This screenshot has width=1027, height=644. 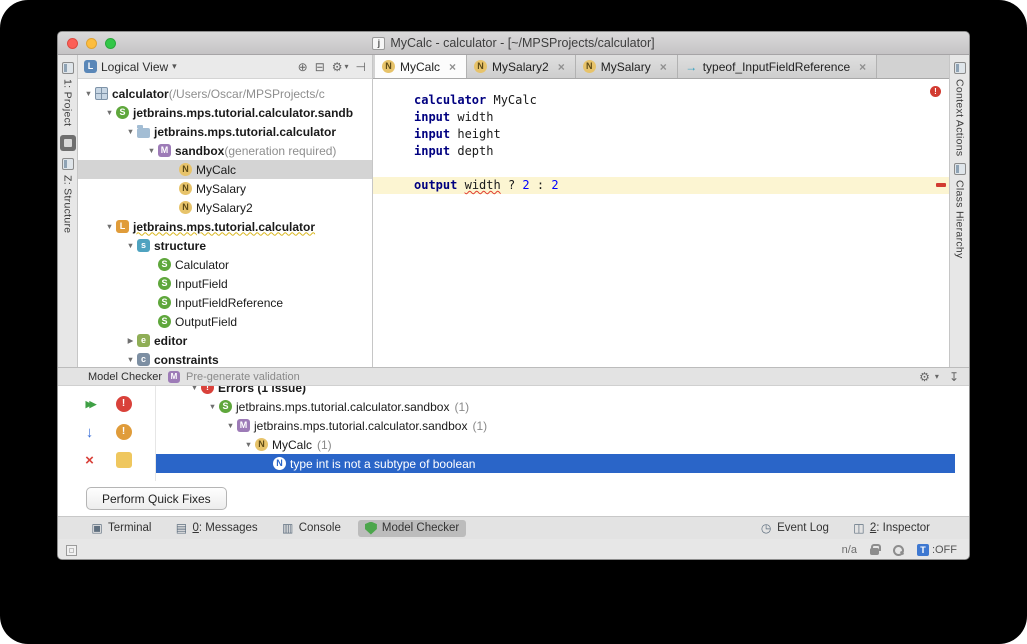 I want to click on project-tree-row: ▼ Msandbox (generation required), so click(x=225, y=150).